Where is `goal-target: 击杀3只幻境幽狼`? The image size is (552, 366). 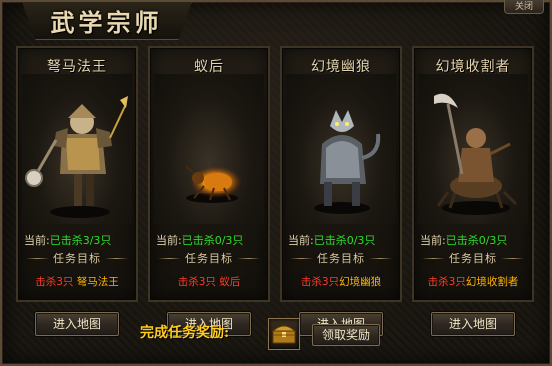
goal-target: 击杀3只幻境幽狼 is located at coordinates (341, 281).